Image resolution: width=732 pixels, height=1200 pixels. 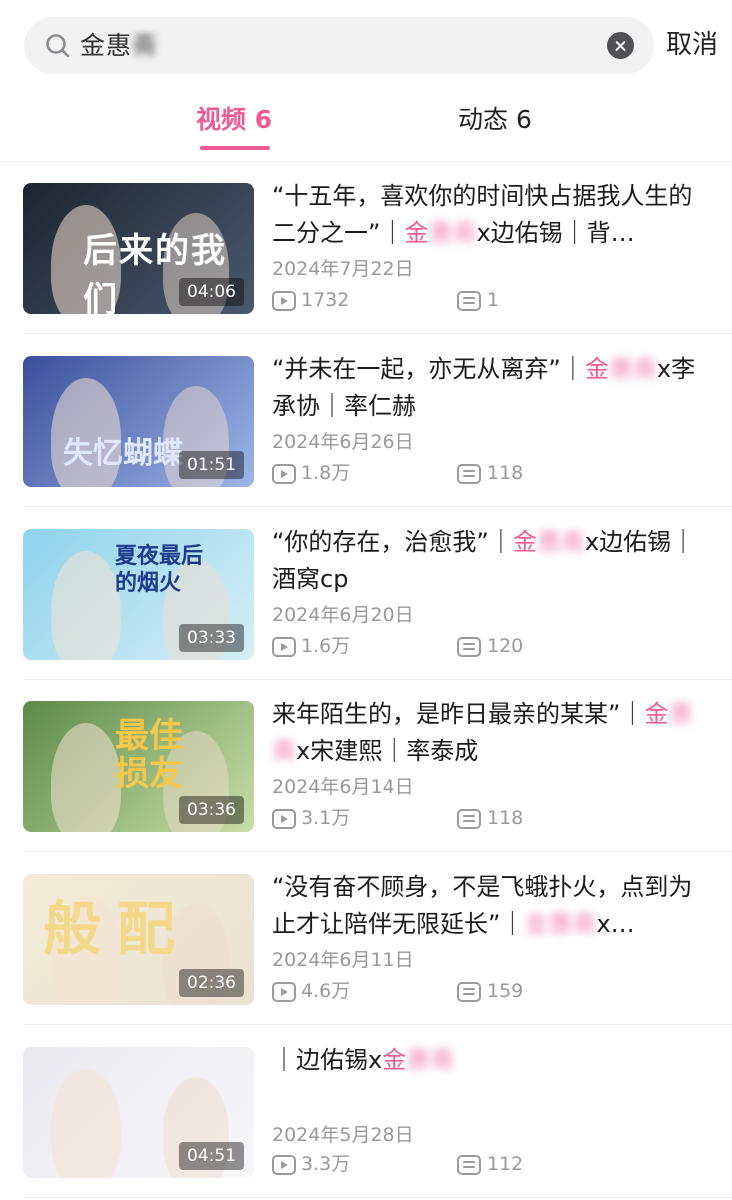 I want to click on cancel-button: 取消, so click(x=692, y=45).